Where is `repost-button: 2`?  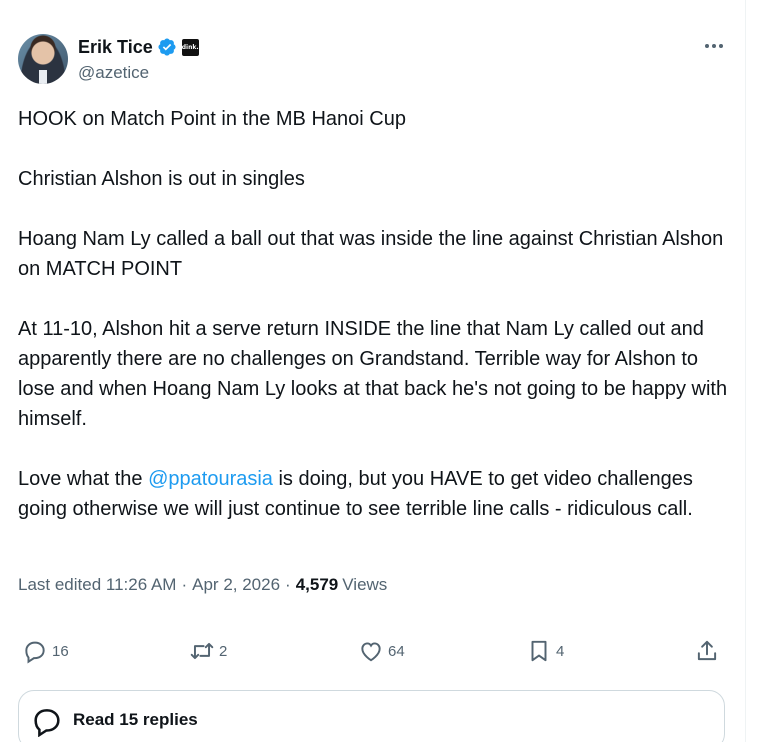
repost-button: 2 is located at coordinates (208, 651).